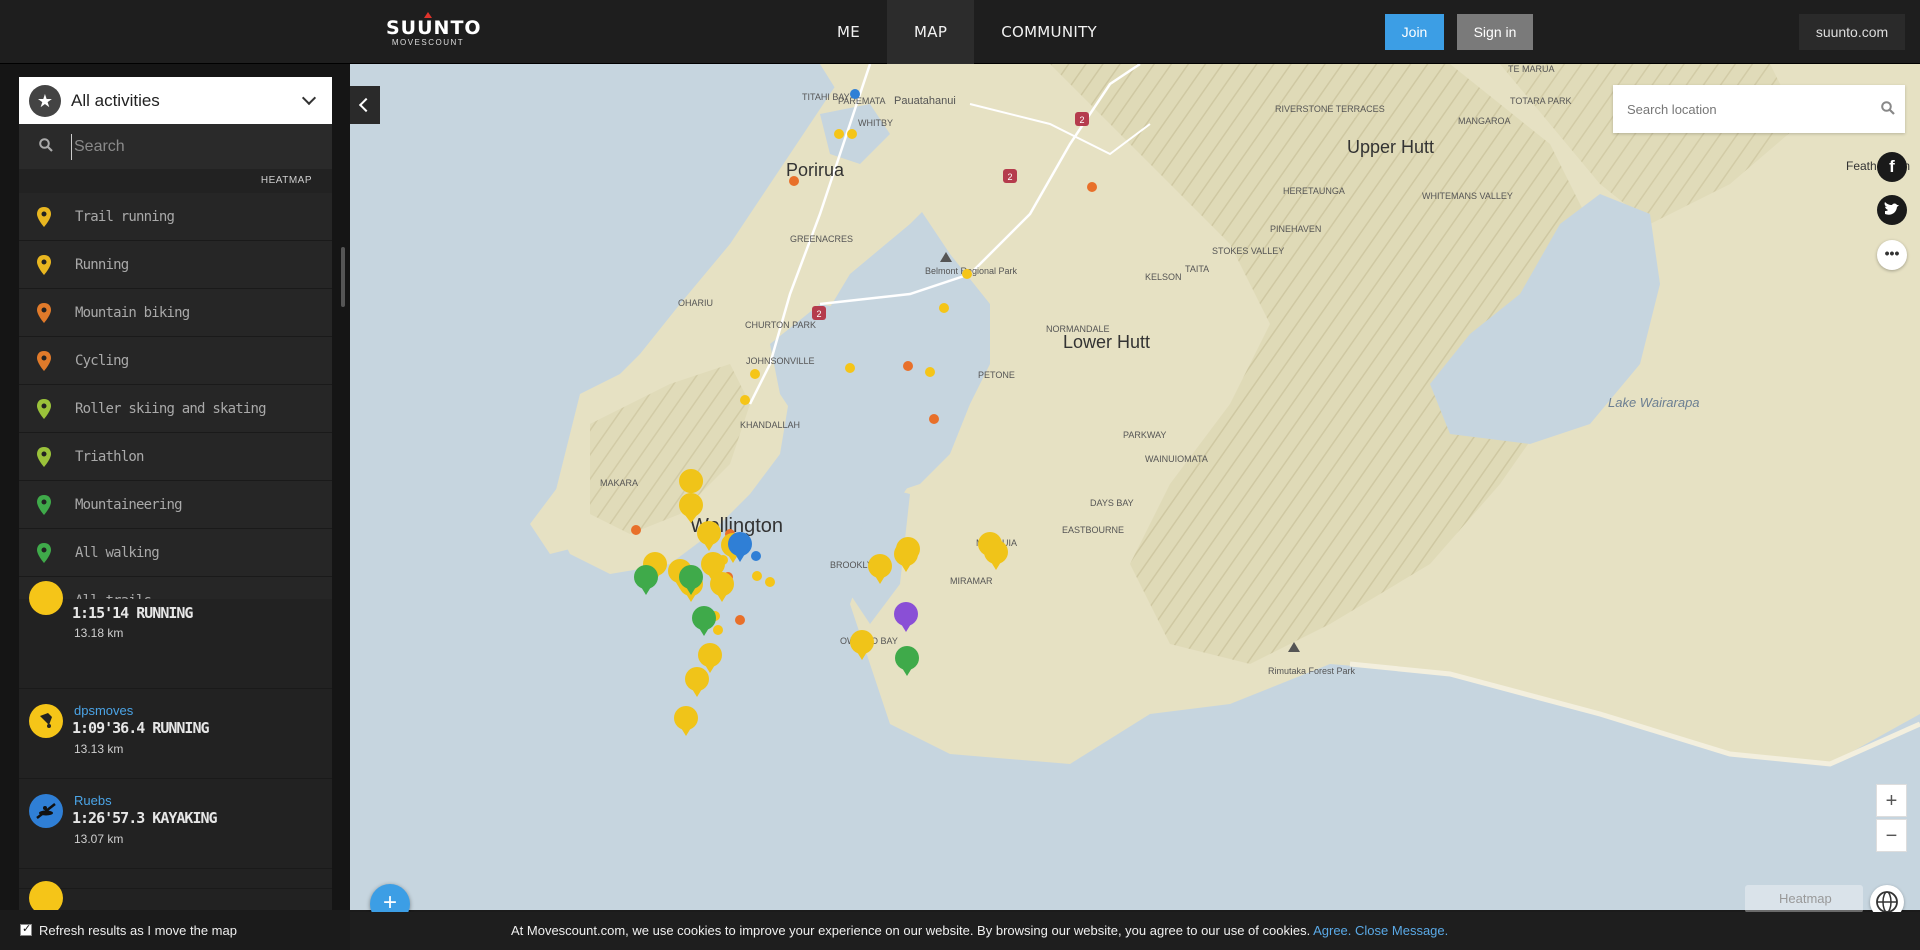 This screenshot has width=1920, height=950. I want to click on twitter-icon, so click(1892, 210).